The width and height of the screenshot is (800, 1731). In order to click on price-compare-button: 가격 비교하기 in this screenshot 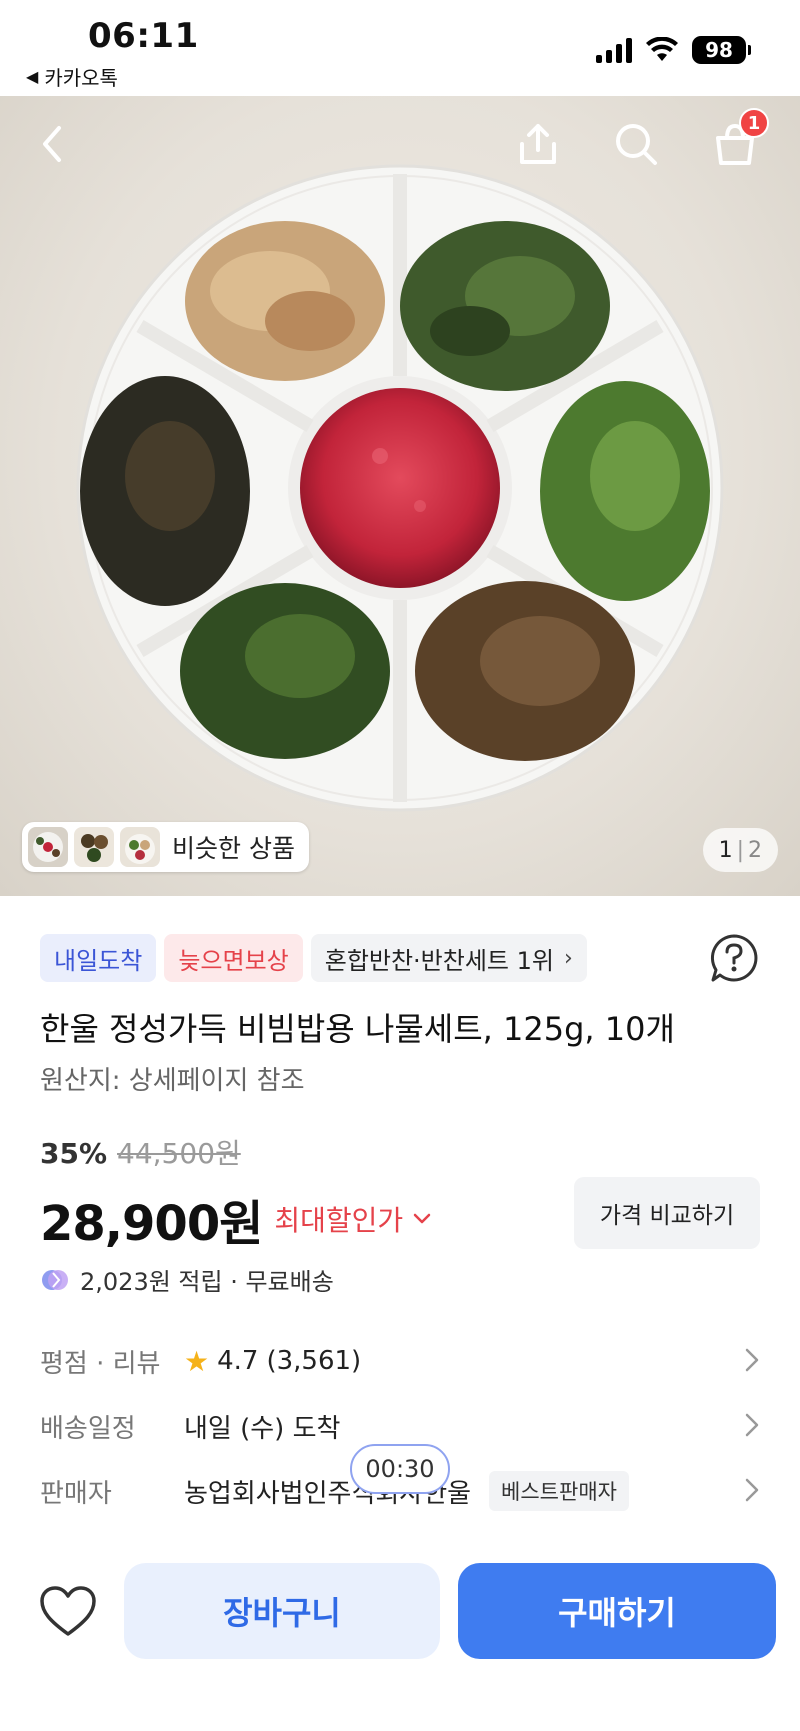, I will do `click(667, 1213)`.